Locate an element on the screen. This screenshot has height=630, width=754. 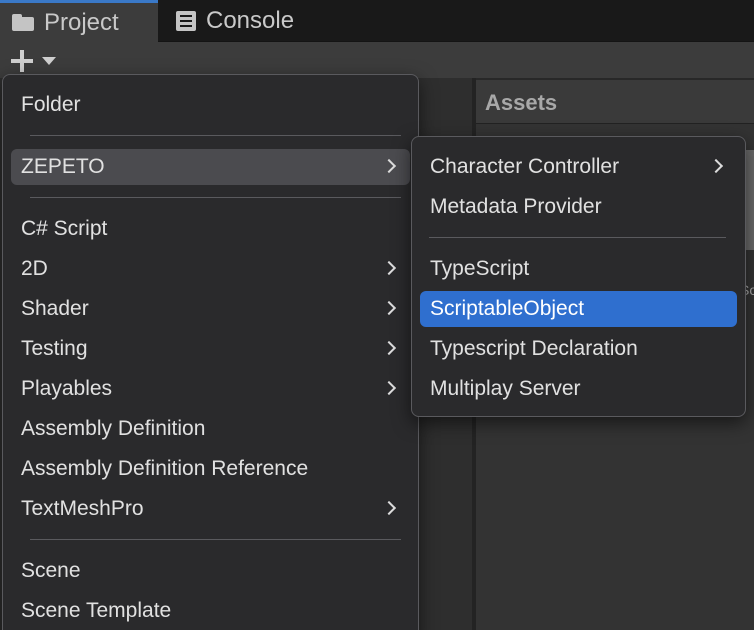
menu-item-label: ZEPETO is located at coordinates (63, 166).